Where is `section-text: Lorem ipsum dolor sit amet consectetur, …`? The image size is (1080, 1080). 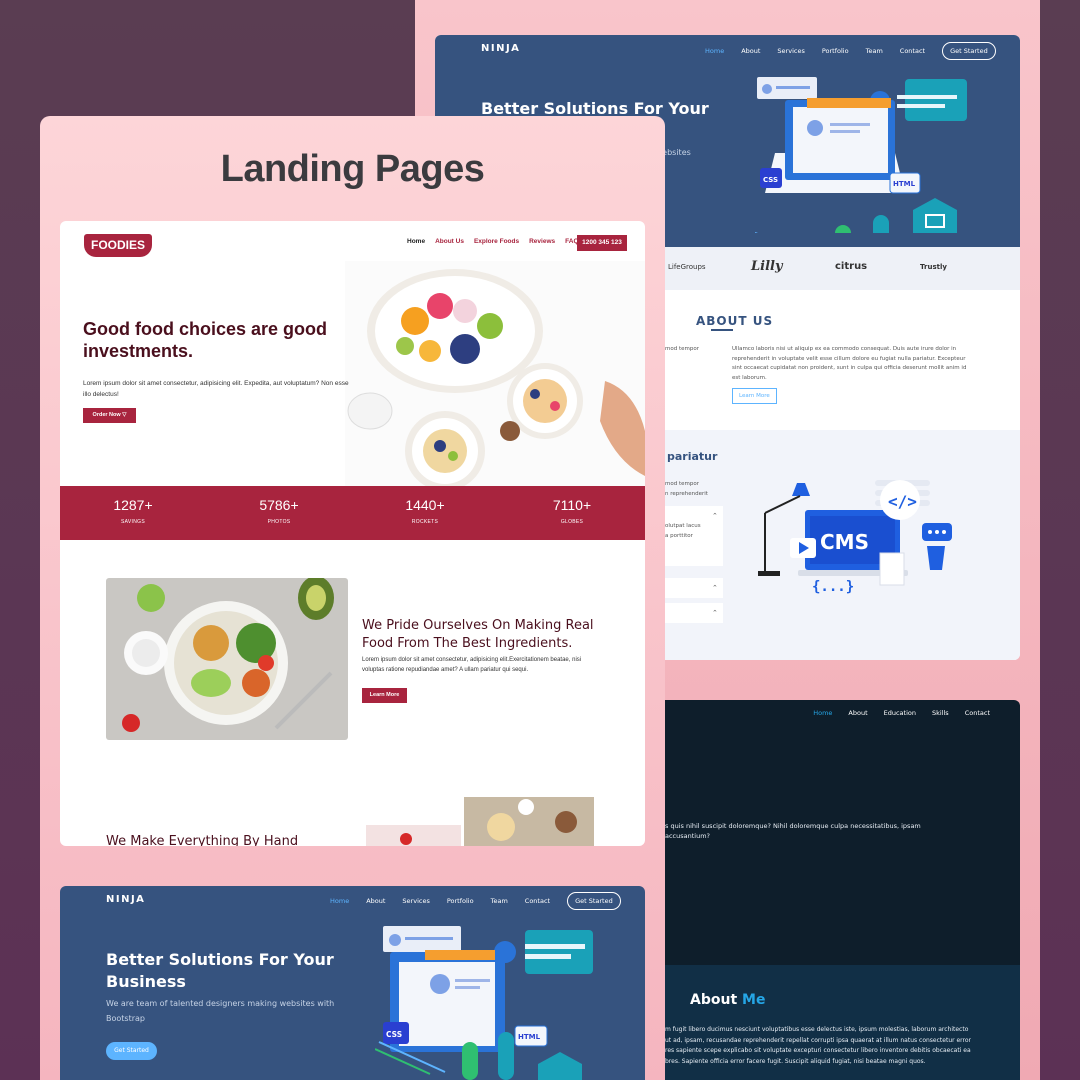 section-text: Lorem ipsum dolor sit amet consectetur, … is located at coordinates (472, 665).